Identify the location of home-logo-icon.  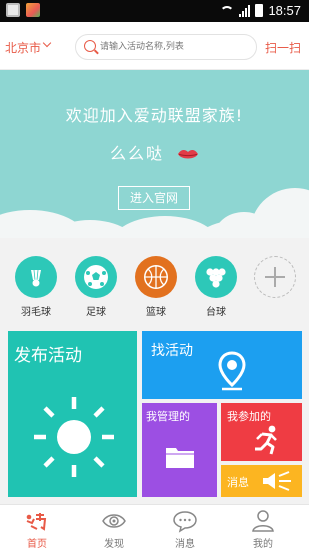
(37, 521).